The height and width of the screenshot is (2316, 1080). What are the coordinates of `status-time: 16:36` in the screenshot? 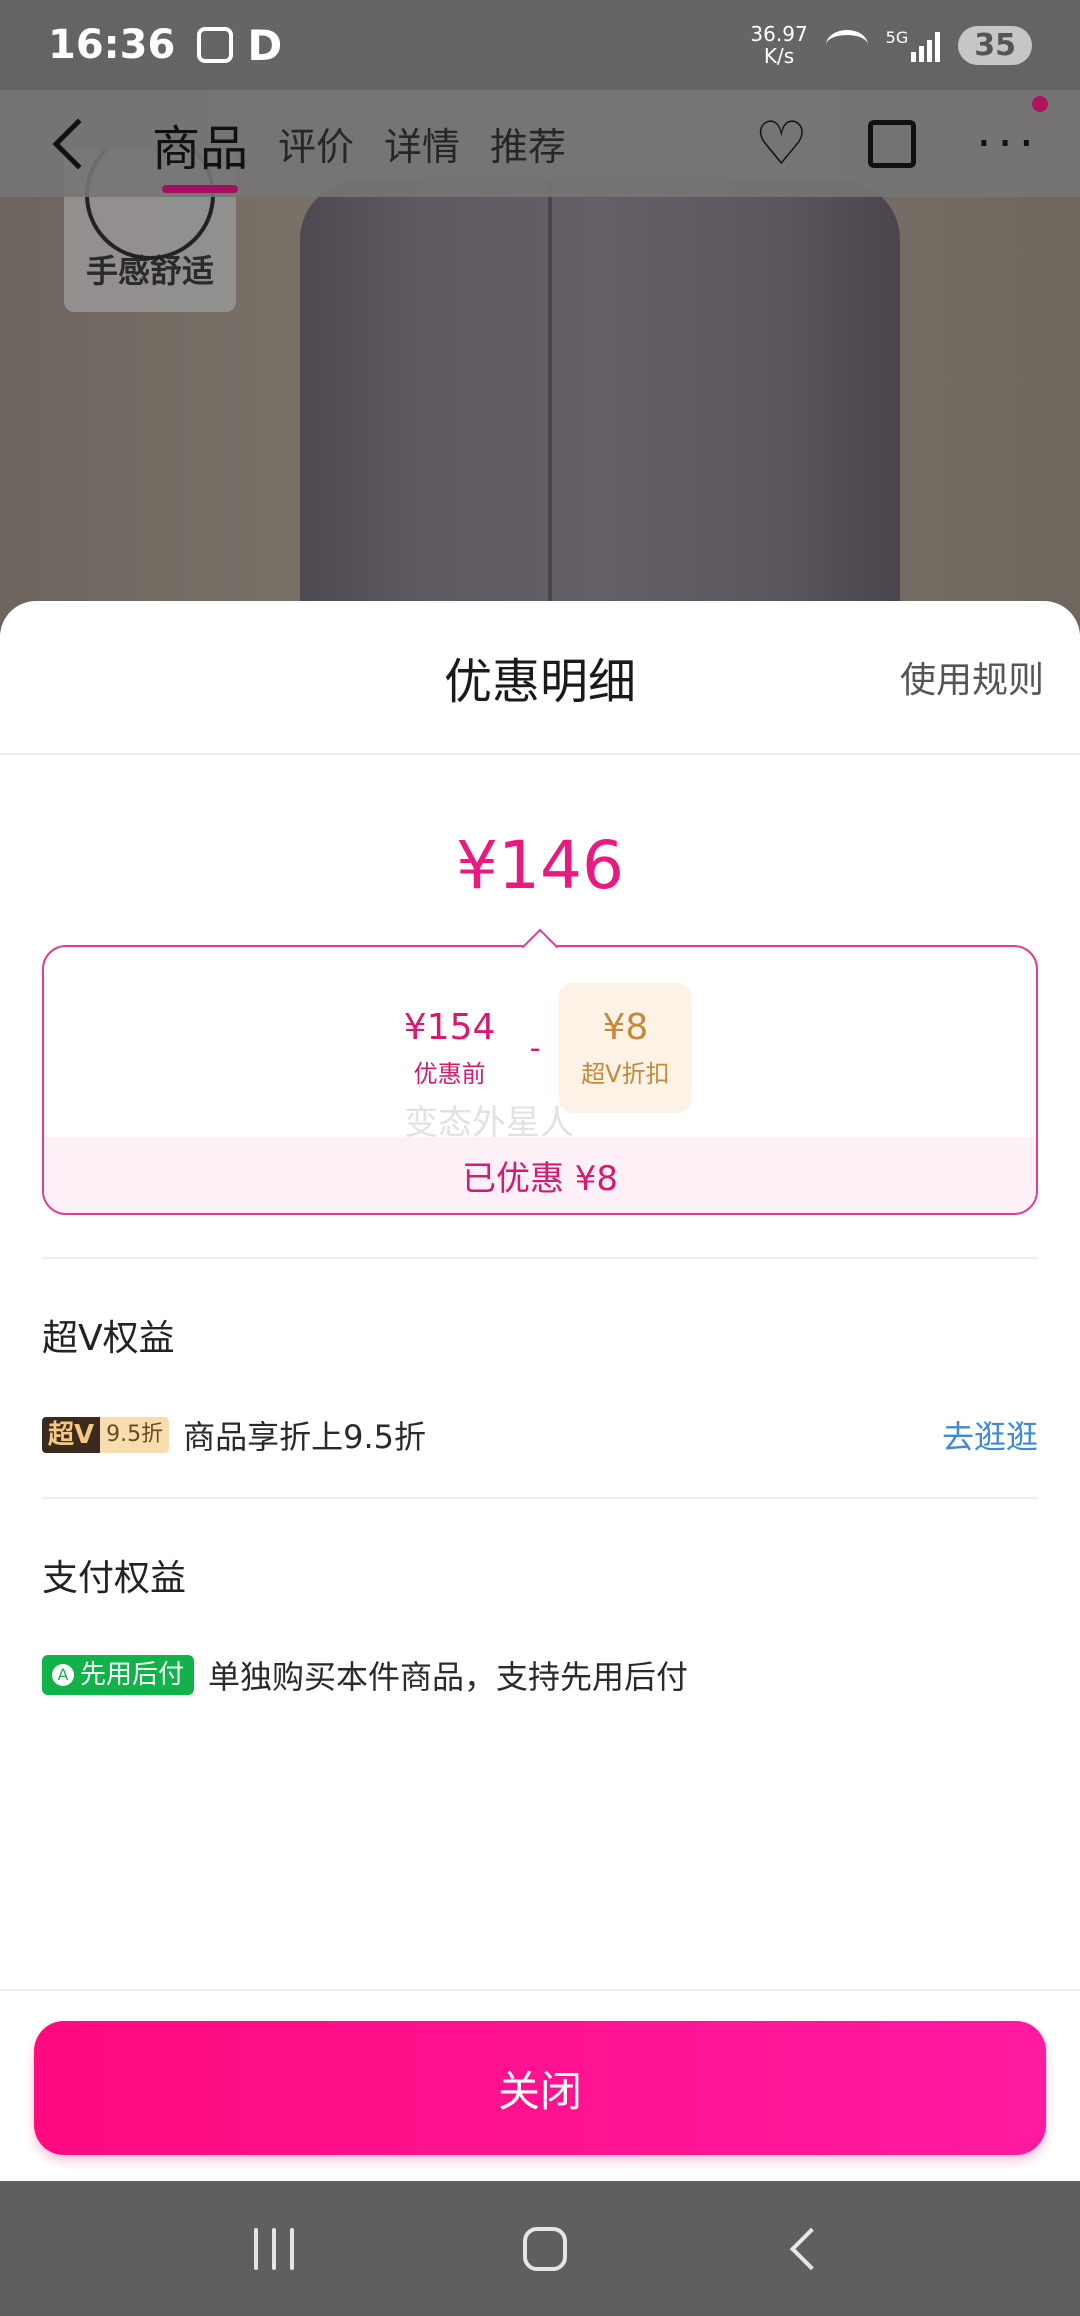 It's located at (112, 45).